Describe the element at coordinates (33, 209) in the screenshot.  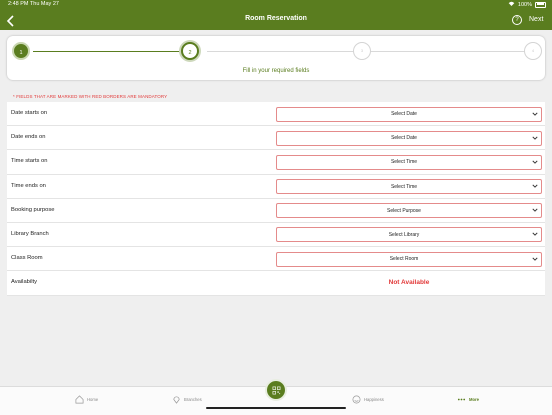
I see `field-label: Booking purpose` at that location.